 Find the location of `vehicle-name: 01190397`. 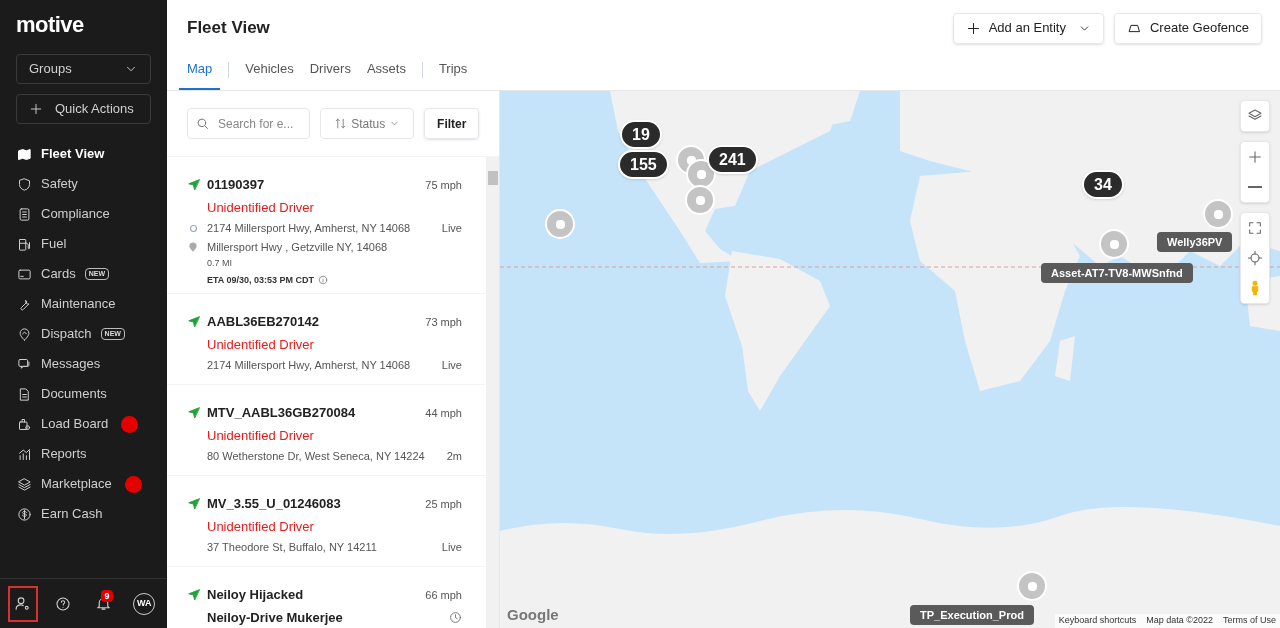

vehicle-name: 01190397 is located at coordinates (236, 185).